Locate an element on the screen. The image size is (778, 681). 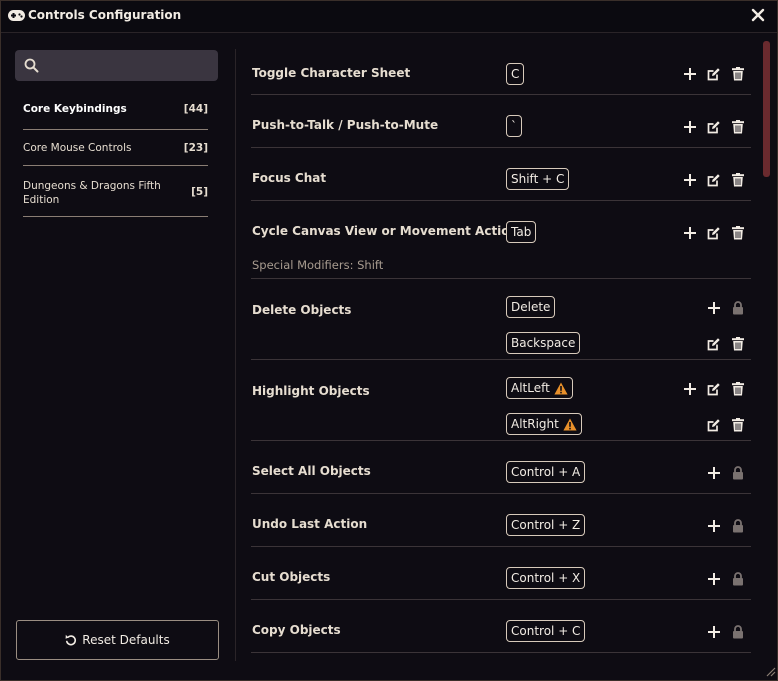
special-modifiers-text: Special Modifiers: Shift is located at coordinates (318, 265).